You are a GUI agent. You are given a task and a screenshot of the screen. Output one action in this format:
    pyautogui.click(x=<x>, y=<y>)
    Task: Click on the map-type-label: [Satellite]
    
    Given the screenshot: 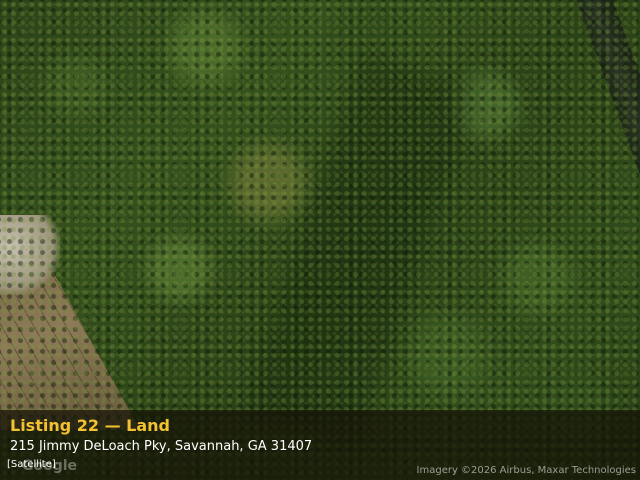 What is the action you would take?
    pyautogui.click(x=31, y=464)
    